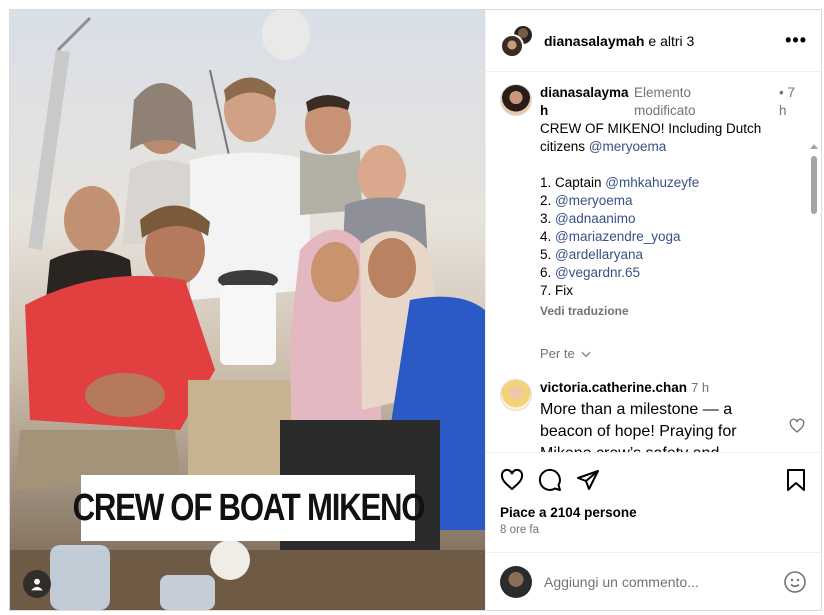 The height and width of the screenshot is (615, 824). I want to click on crew-number: 4., so click(548, 236).